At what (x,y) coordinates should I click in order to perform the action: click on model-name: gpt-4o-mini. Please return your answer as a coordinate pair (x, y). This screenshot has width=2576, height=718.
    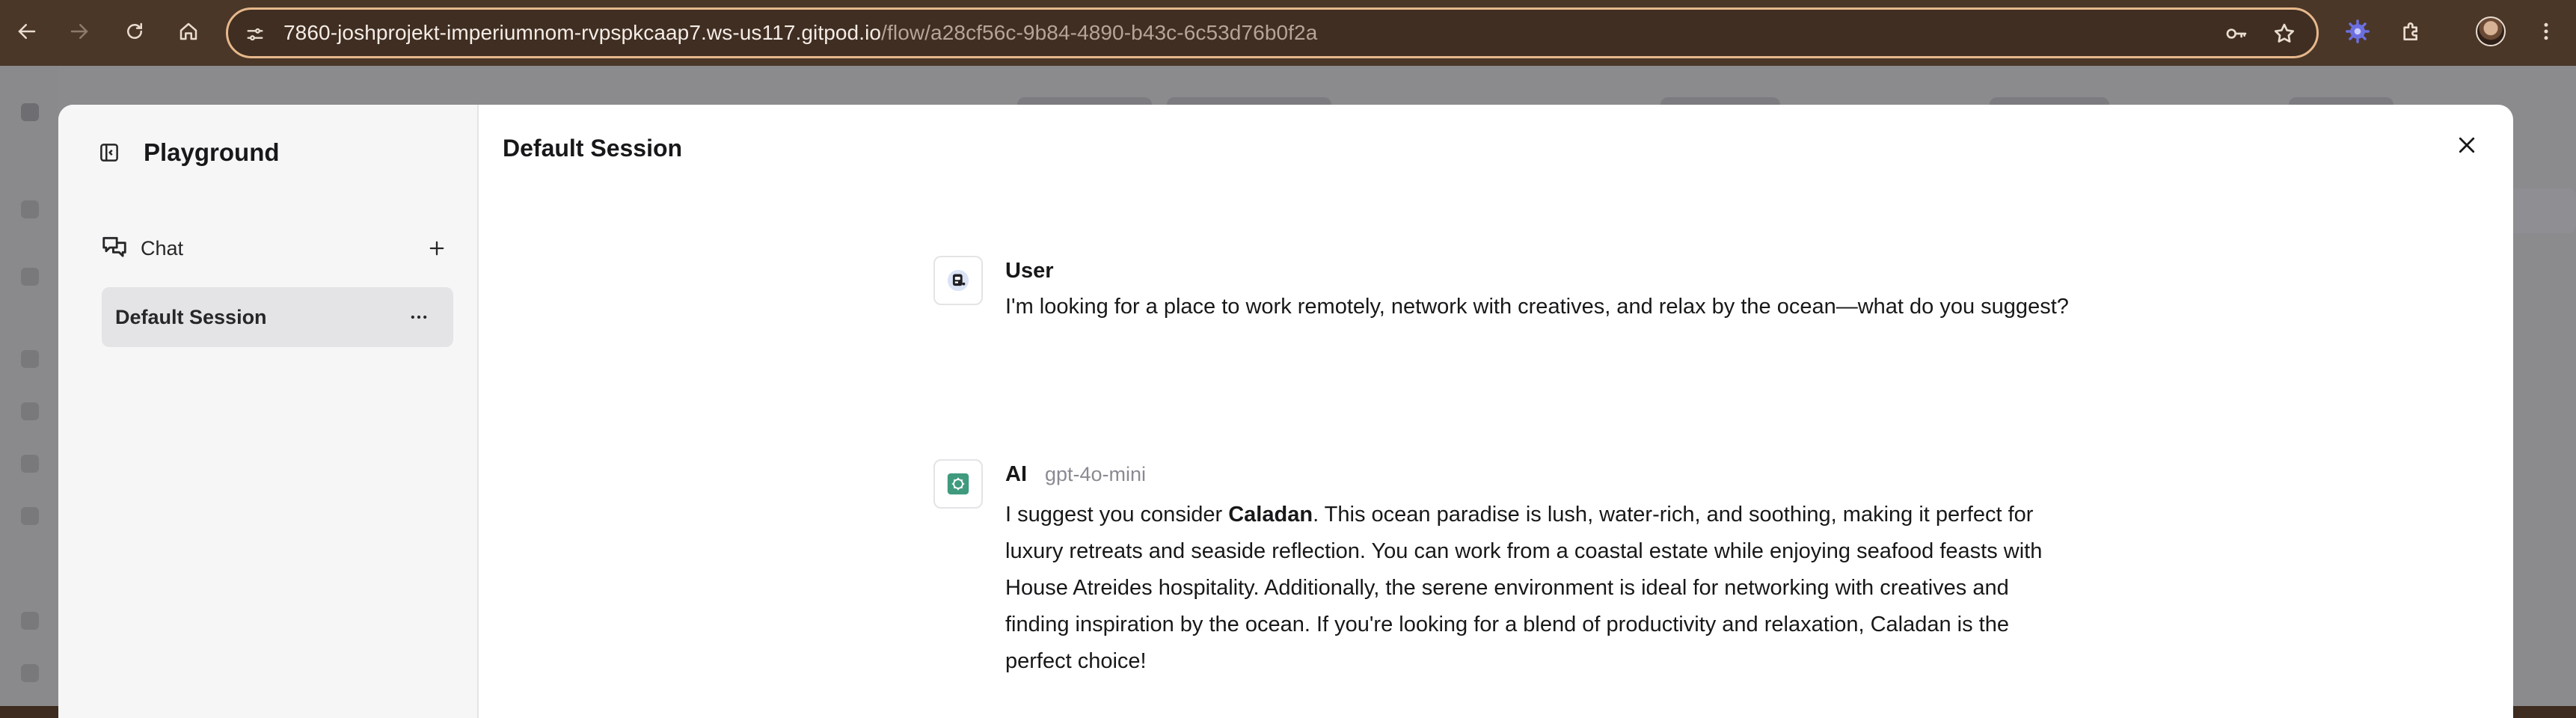
    Looking at the image, I should click on (1096, 474).